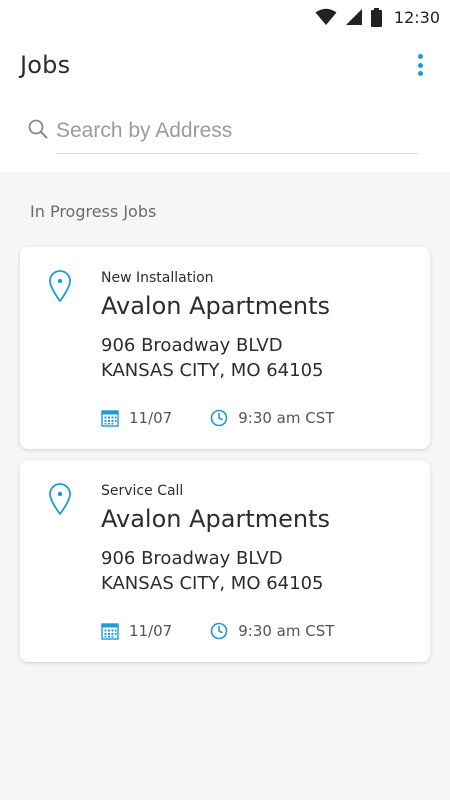  I want to click on search-icon, so click(38, 129).